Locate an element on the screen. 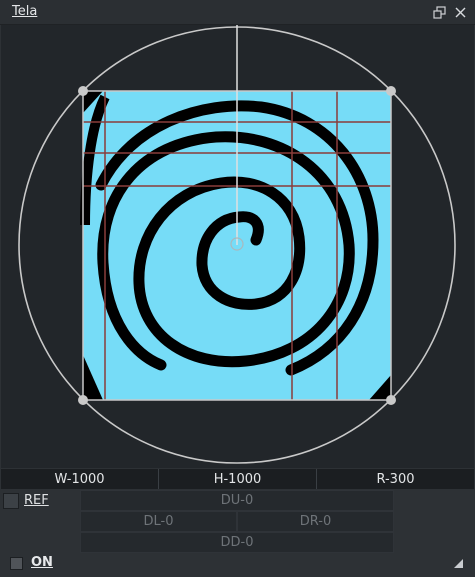  ref-label: REF is located at coordinates (36, 500).